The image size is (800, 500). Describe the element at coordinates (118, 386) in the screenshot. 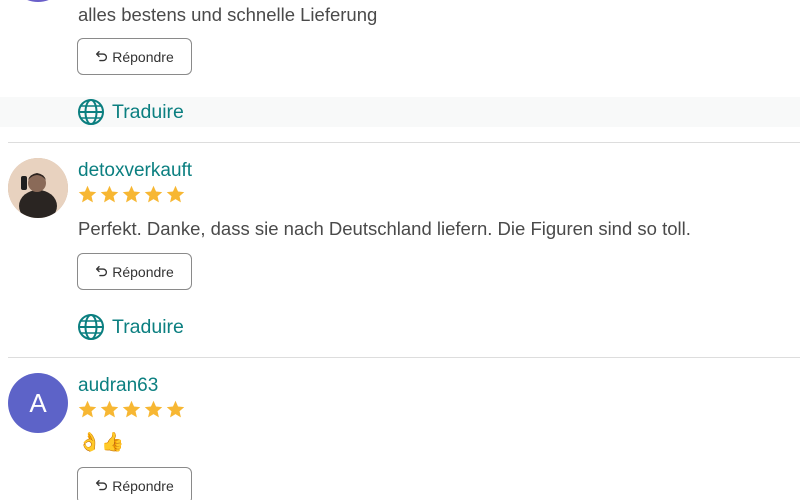

I see `username: audran63` at that location.